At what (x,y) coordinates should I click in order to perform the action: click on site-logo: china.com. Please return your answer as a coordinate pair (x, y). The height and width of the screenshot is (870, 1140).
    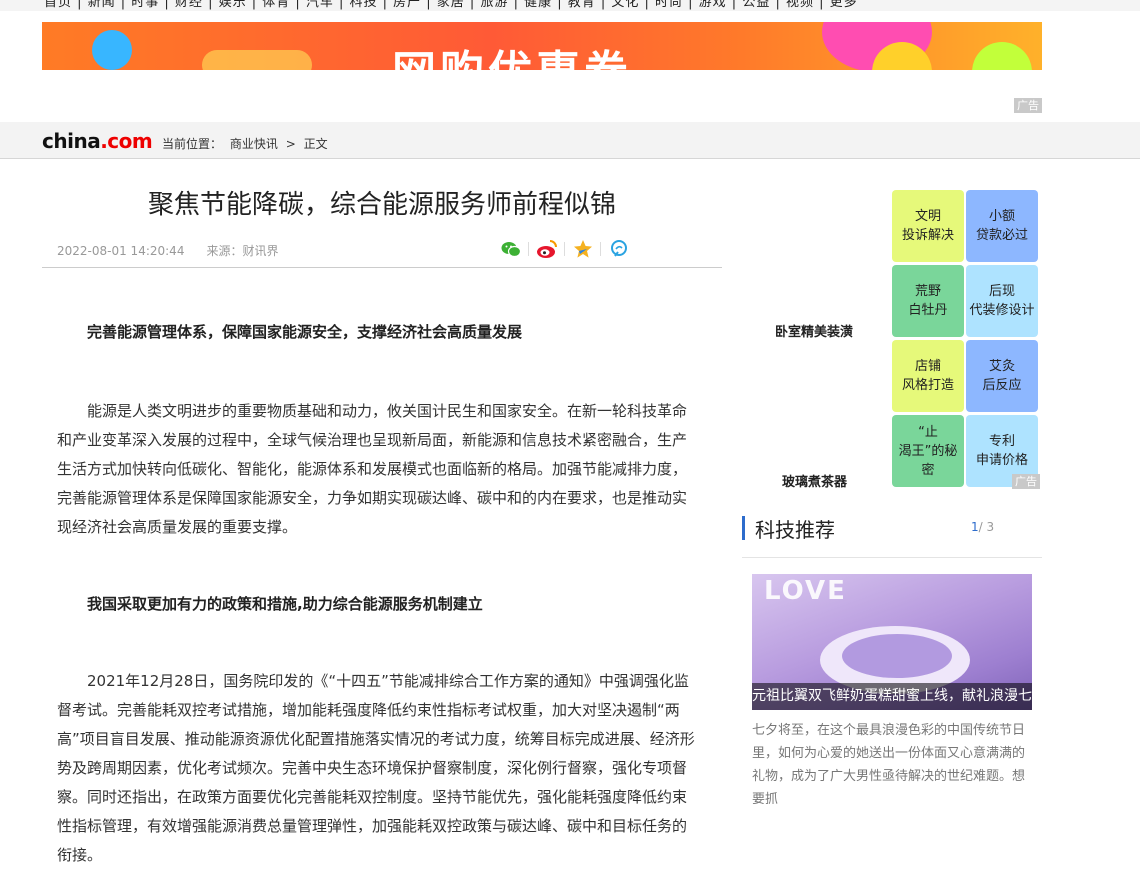
    Looking at the image, I should click on (97, 141).